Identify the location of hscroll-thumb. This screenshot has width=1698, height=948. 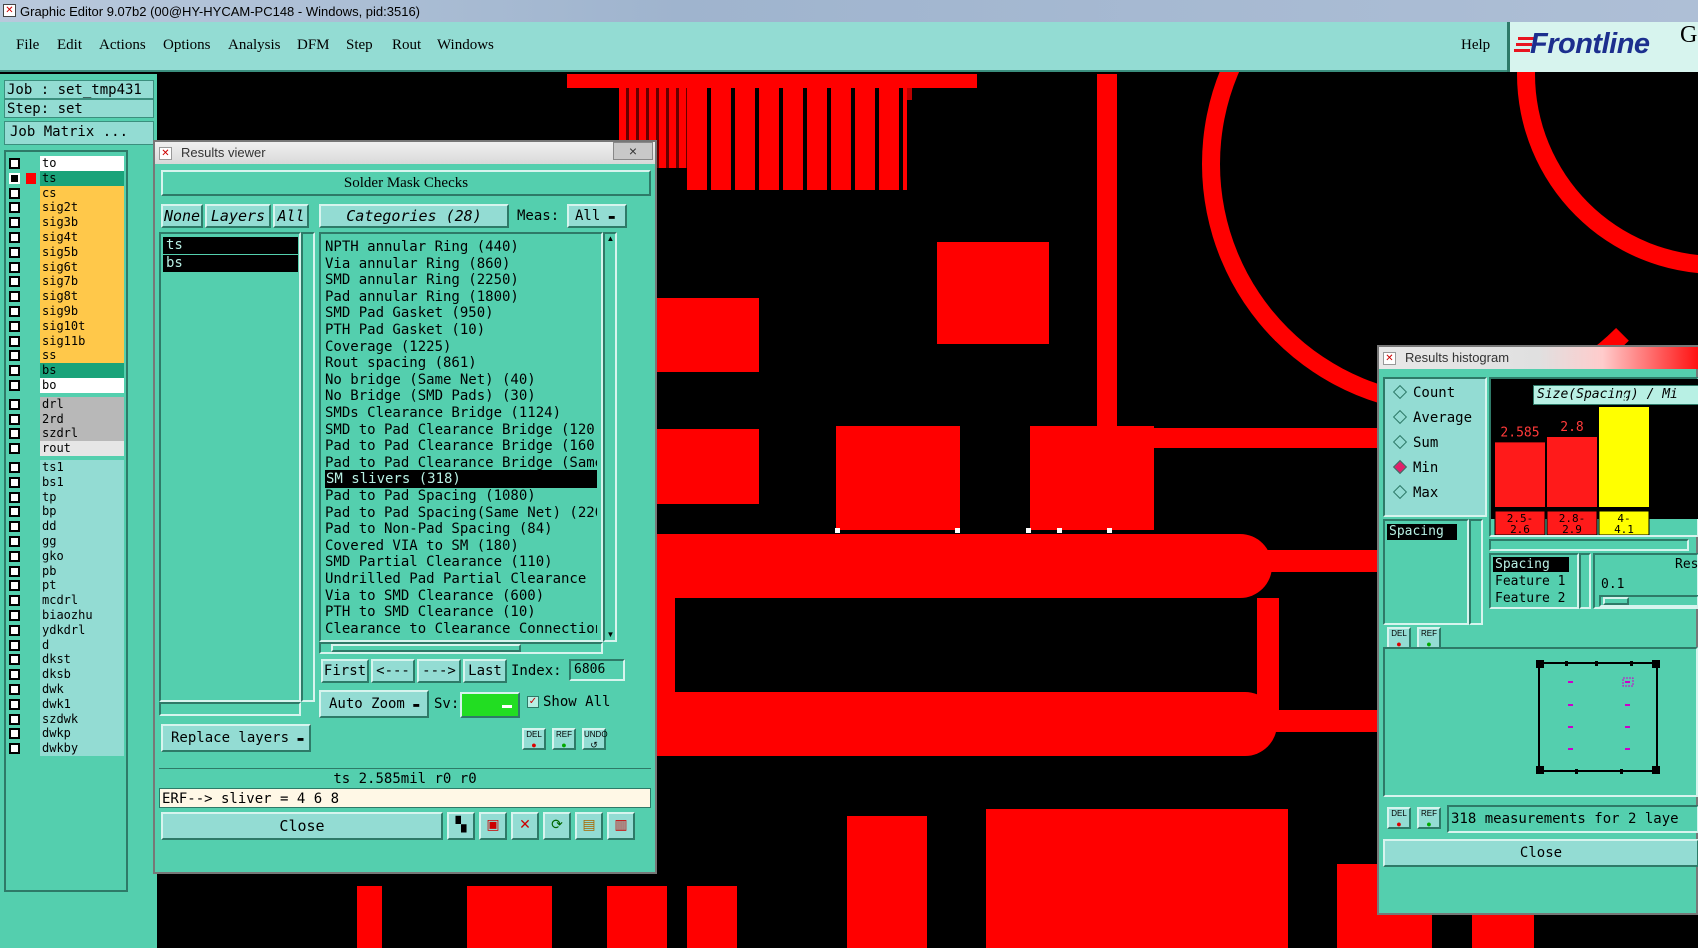
(426, 648).